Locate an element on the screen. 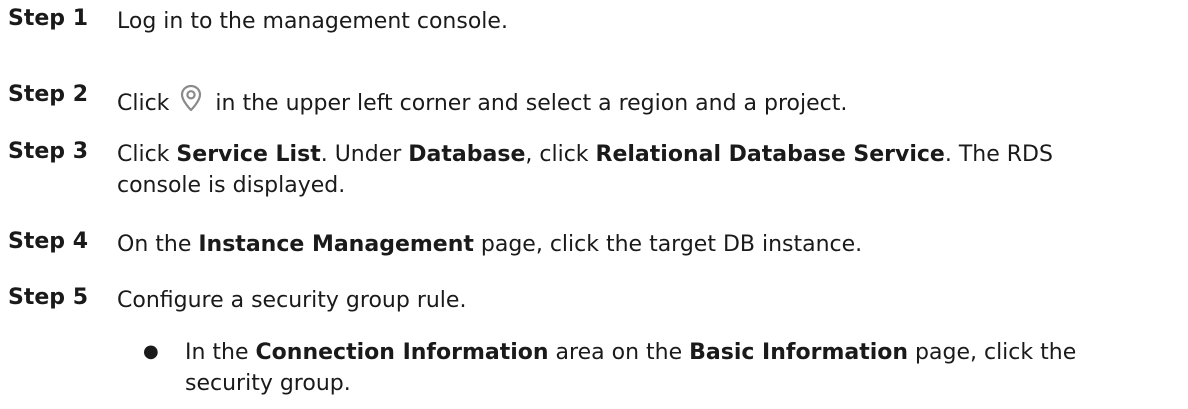  ui-term-rds: Relational Database Service is located at coordinates (770, 154).